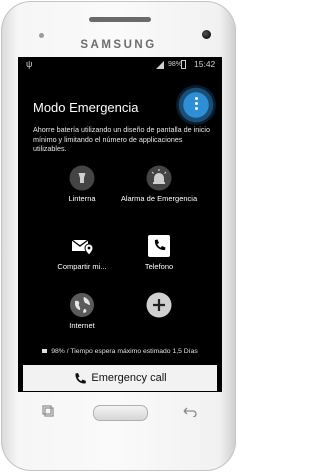 The image size is (320, 474). Describe the element at coordinates (29, 64) in the screenshot. I see `usb-icon: ψ` at that location.